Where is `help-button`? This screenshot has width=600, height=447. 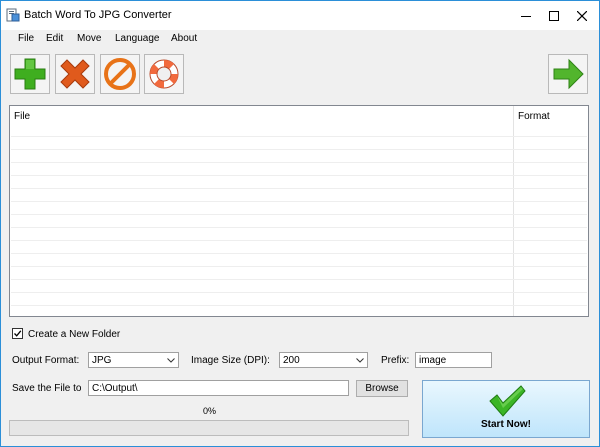
help-button is located at coordinates (164, 74).